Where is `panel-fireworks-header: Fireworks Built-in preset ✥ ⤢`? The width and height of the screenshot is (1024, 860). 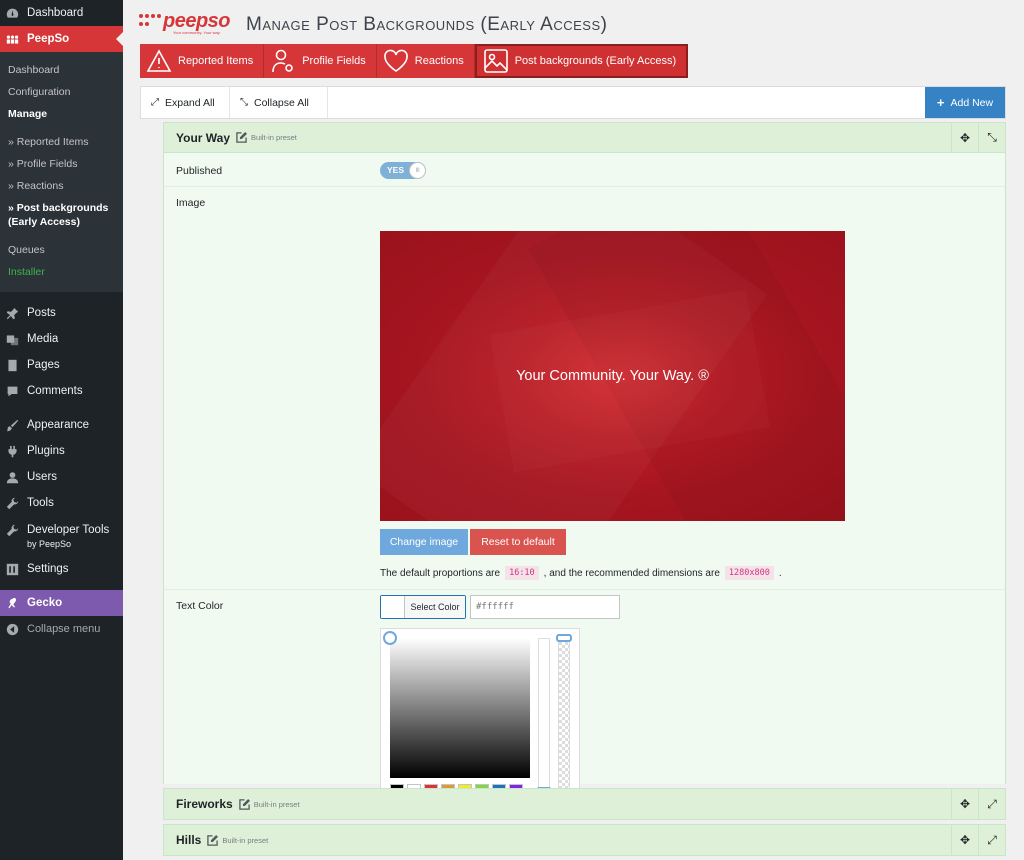
panel-fireworks-header: Fireworks Built-in preset ✥ ⤢ is located at coordinates (584, 804).